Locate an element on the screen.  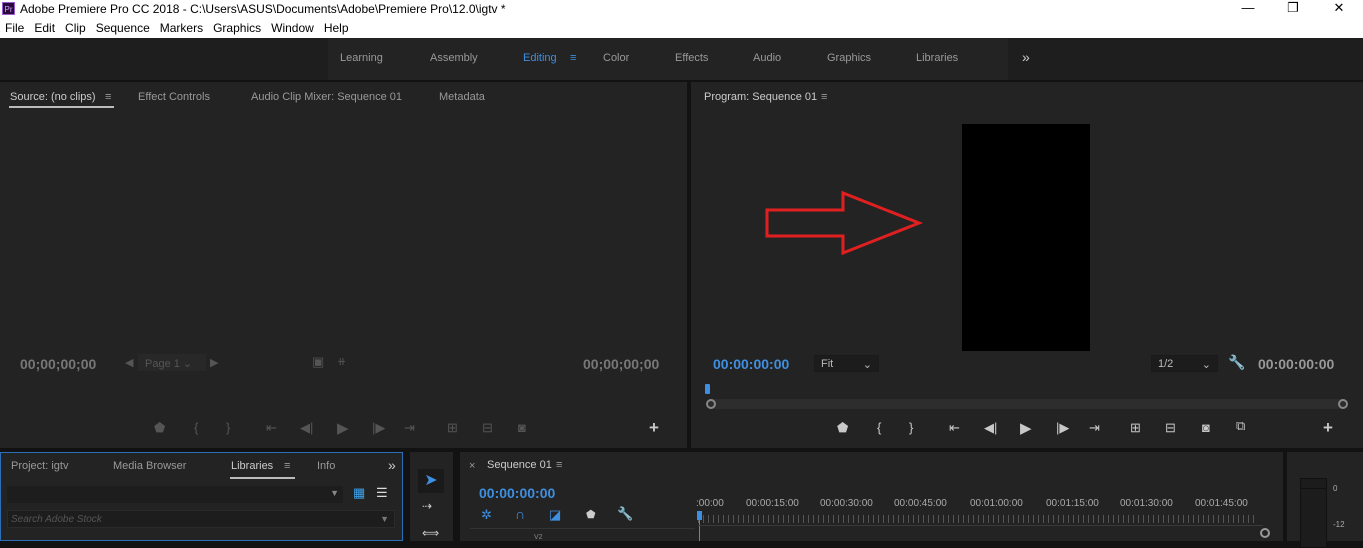
panel-more-icon: » is located at coordinates (392, 465).